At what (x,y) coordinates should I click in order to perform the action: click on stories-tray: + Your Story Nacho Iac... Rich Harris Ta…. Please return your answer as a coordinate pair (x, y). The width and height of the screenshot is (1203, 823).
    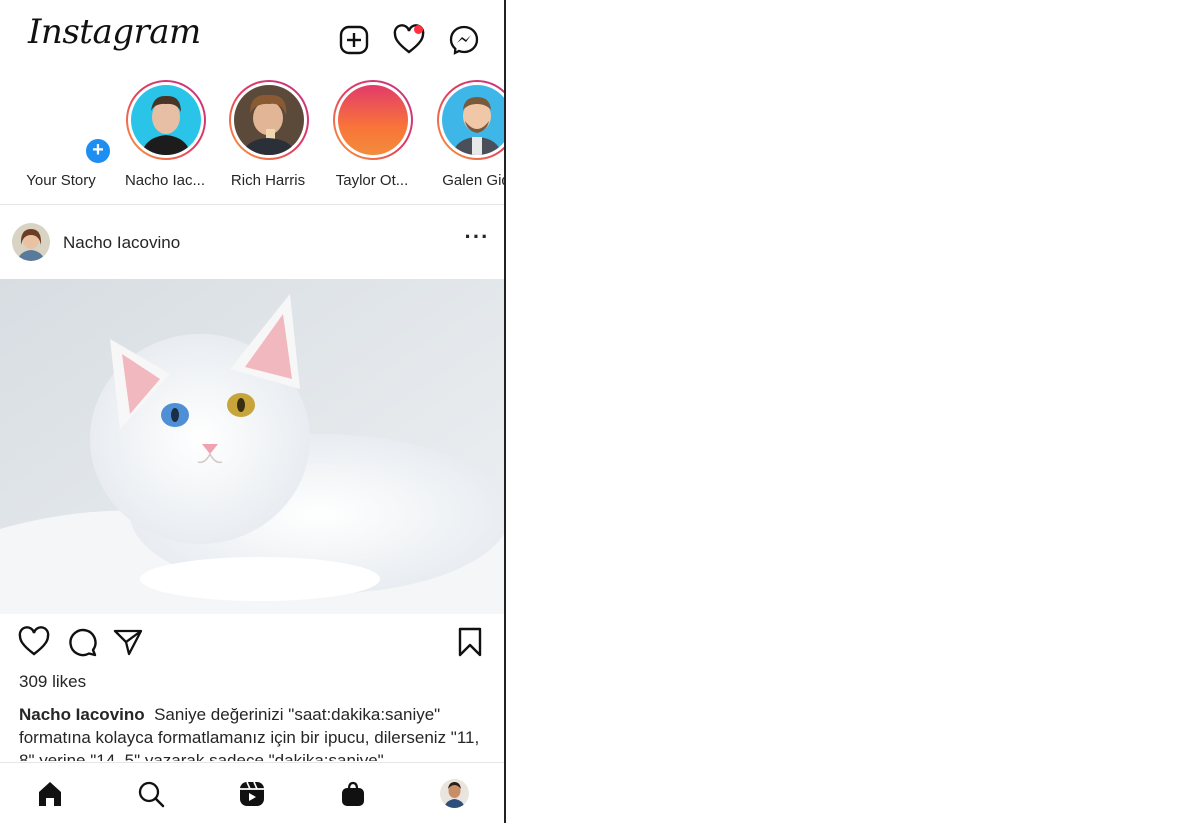
    Looking at the image, I should click on (252, 141).